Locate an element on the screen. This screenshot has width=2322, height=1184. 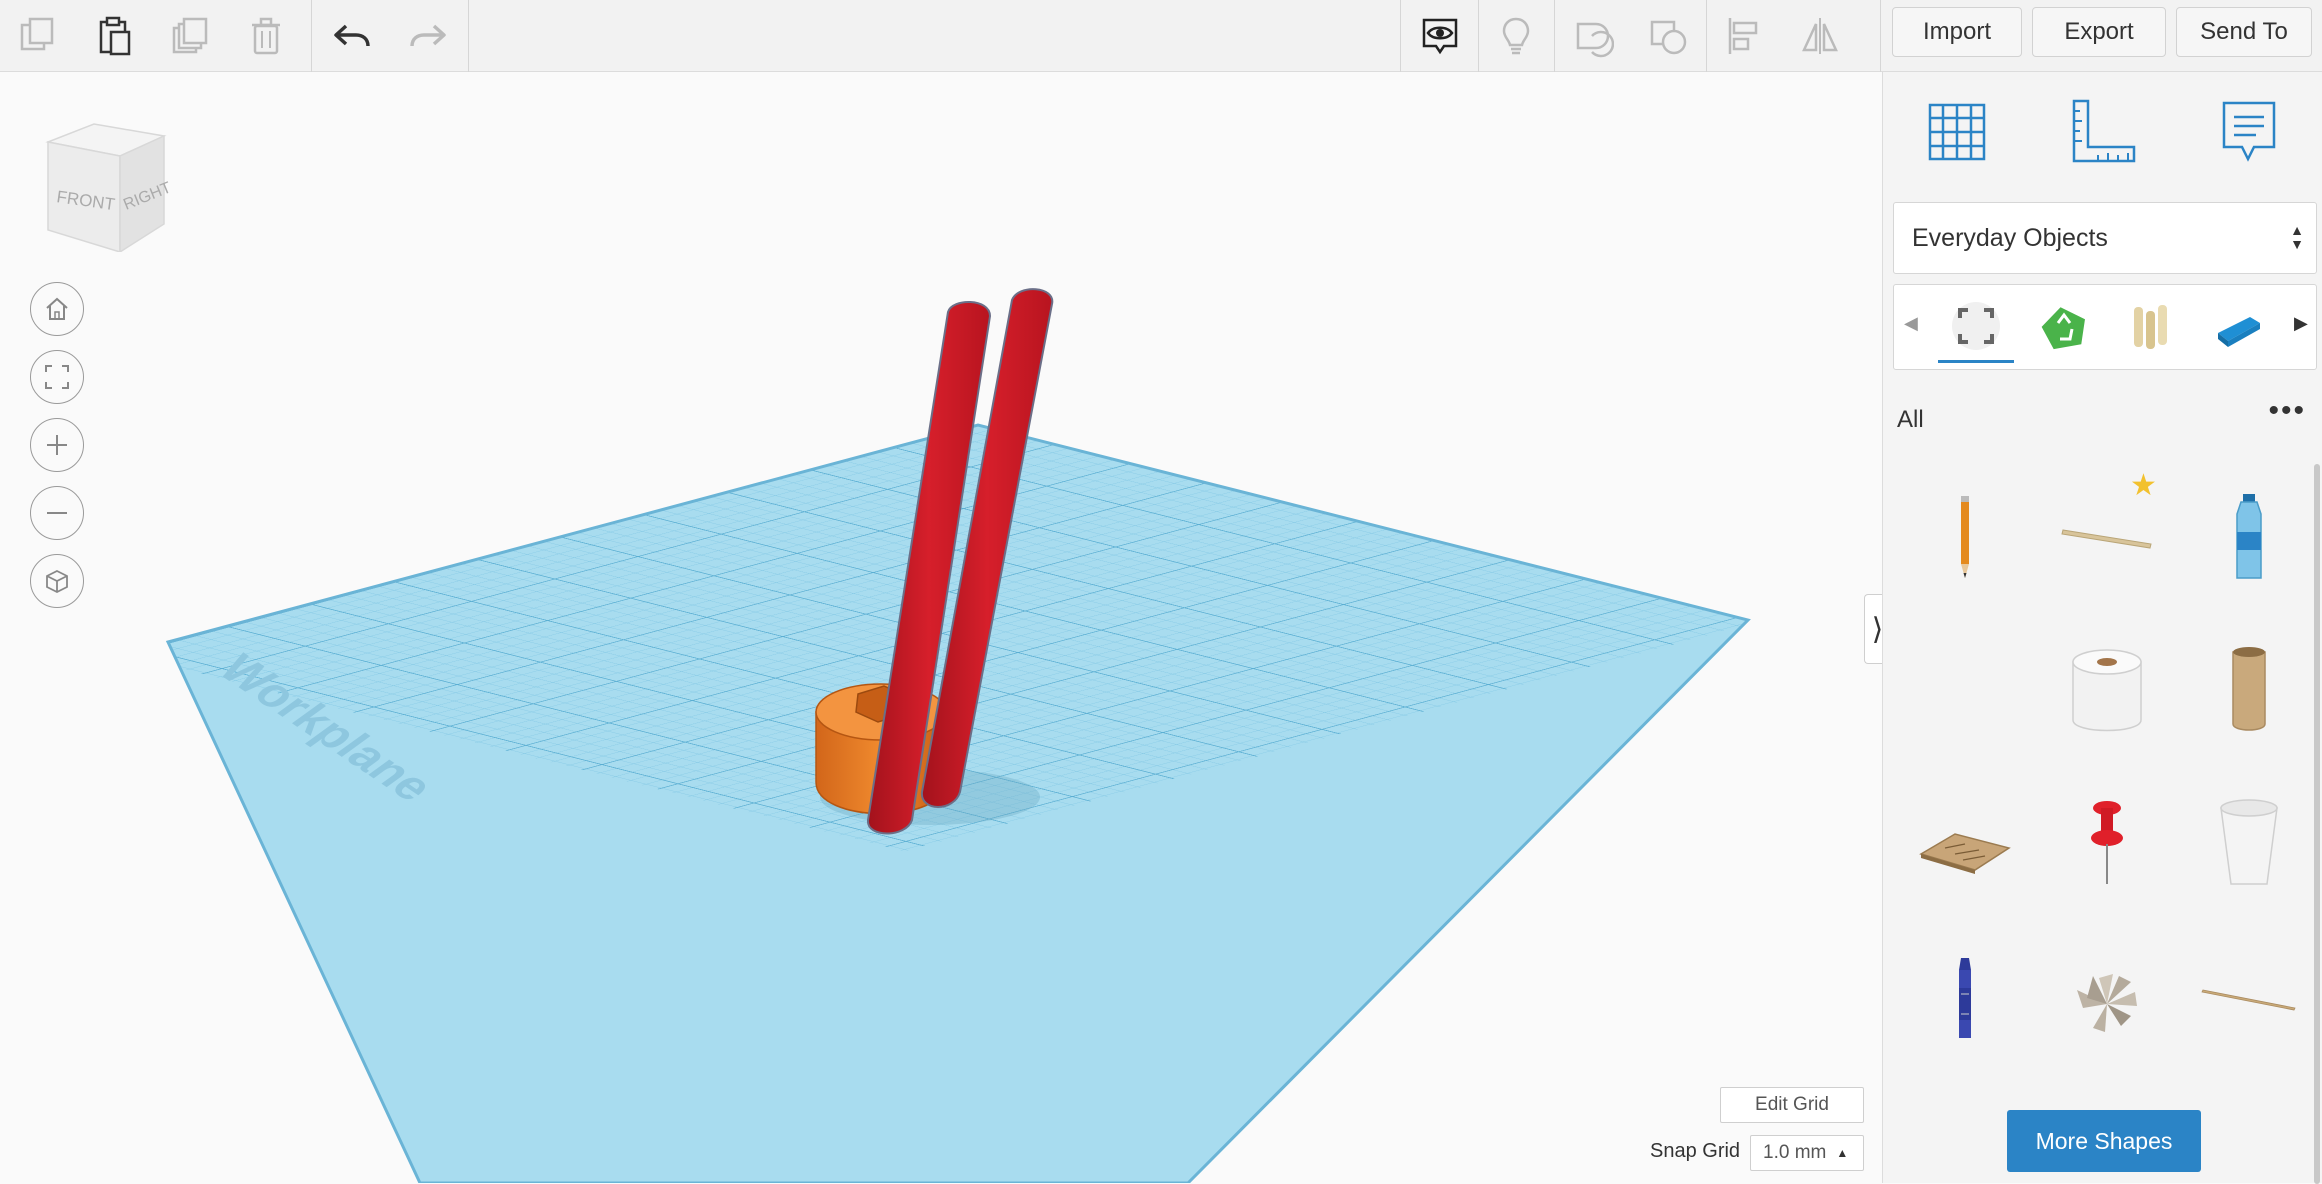
shape-paper-cup is located at coordinates (2249, 844).